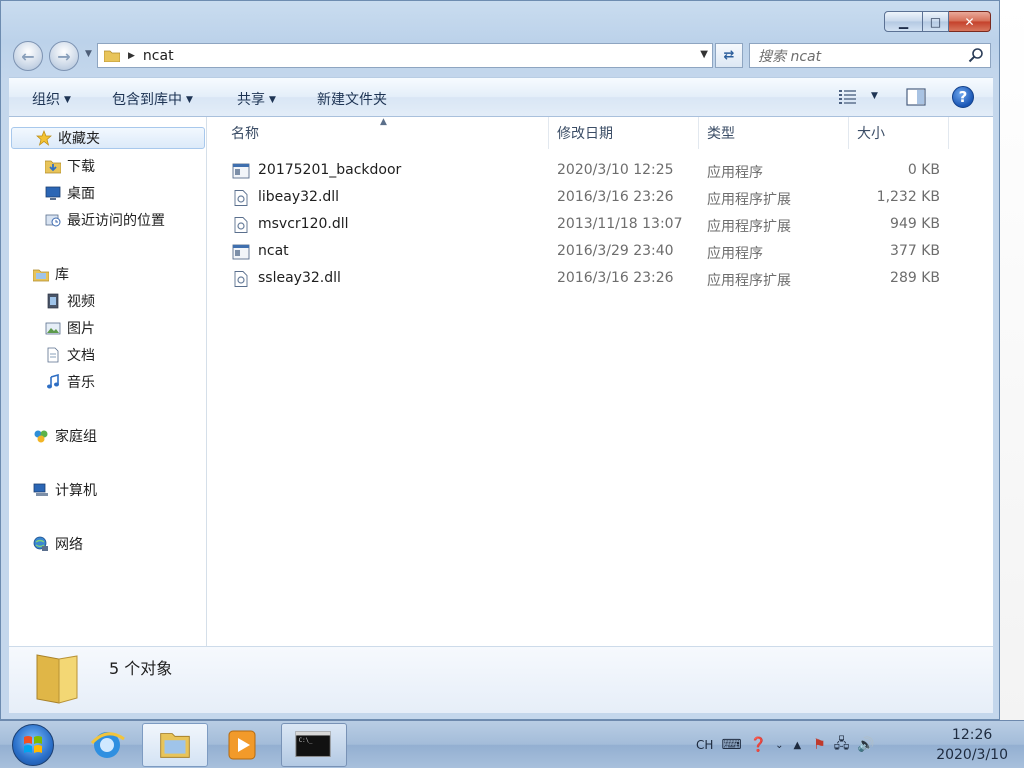  What do you see at coordinates (797, 745) in the screenshot?
I see `show-hidden-icons-icon: ▲` at bounding box center [797, 745].